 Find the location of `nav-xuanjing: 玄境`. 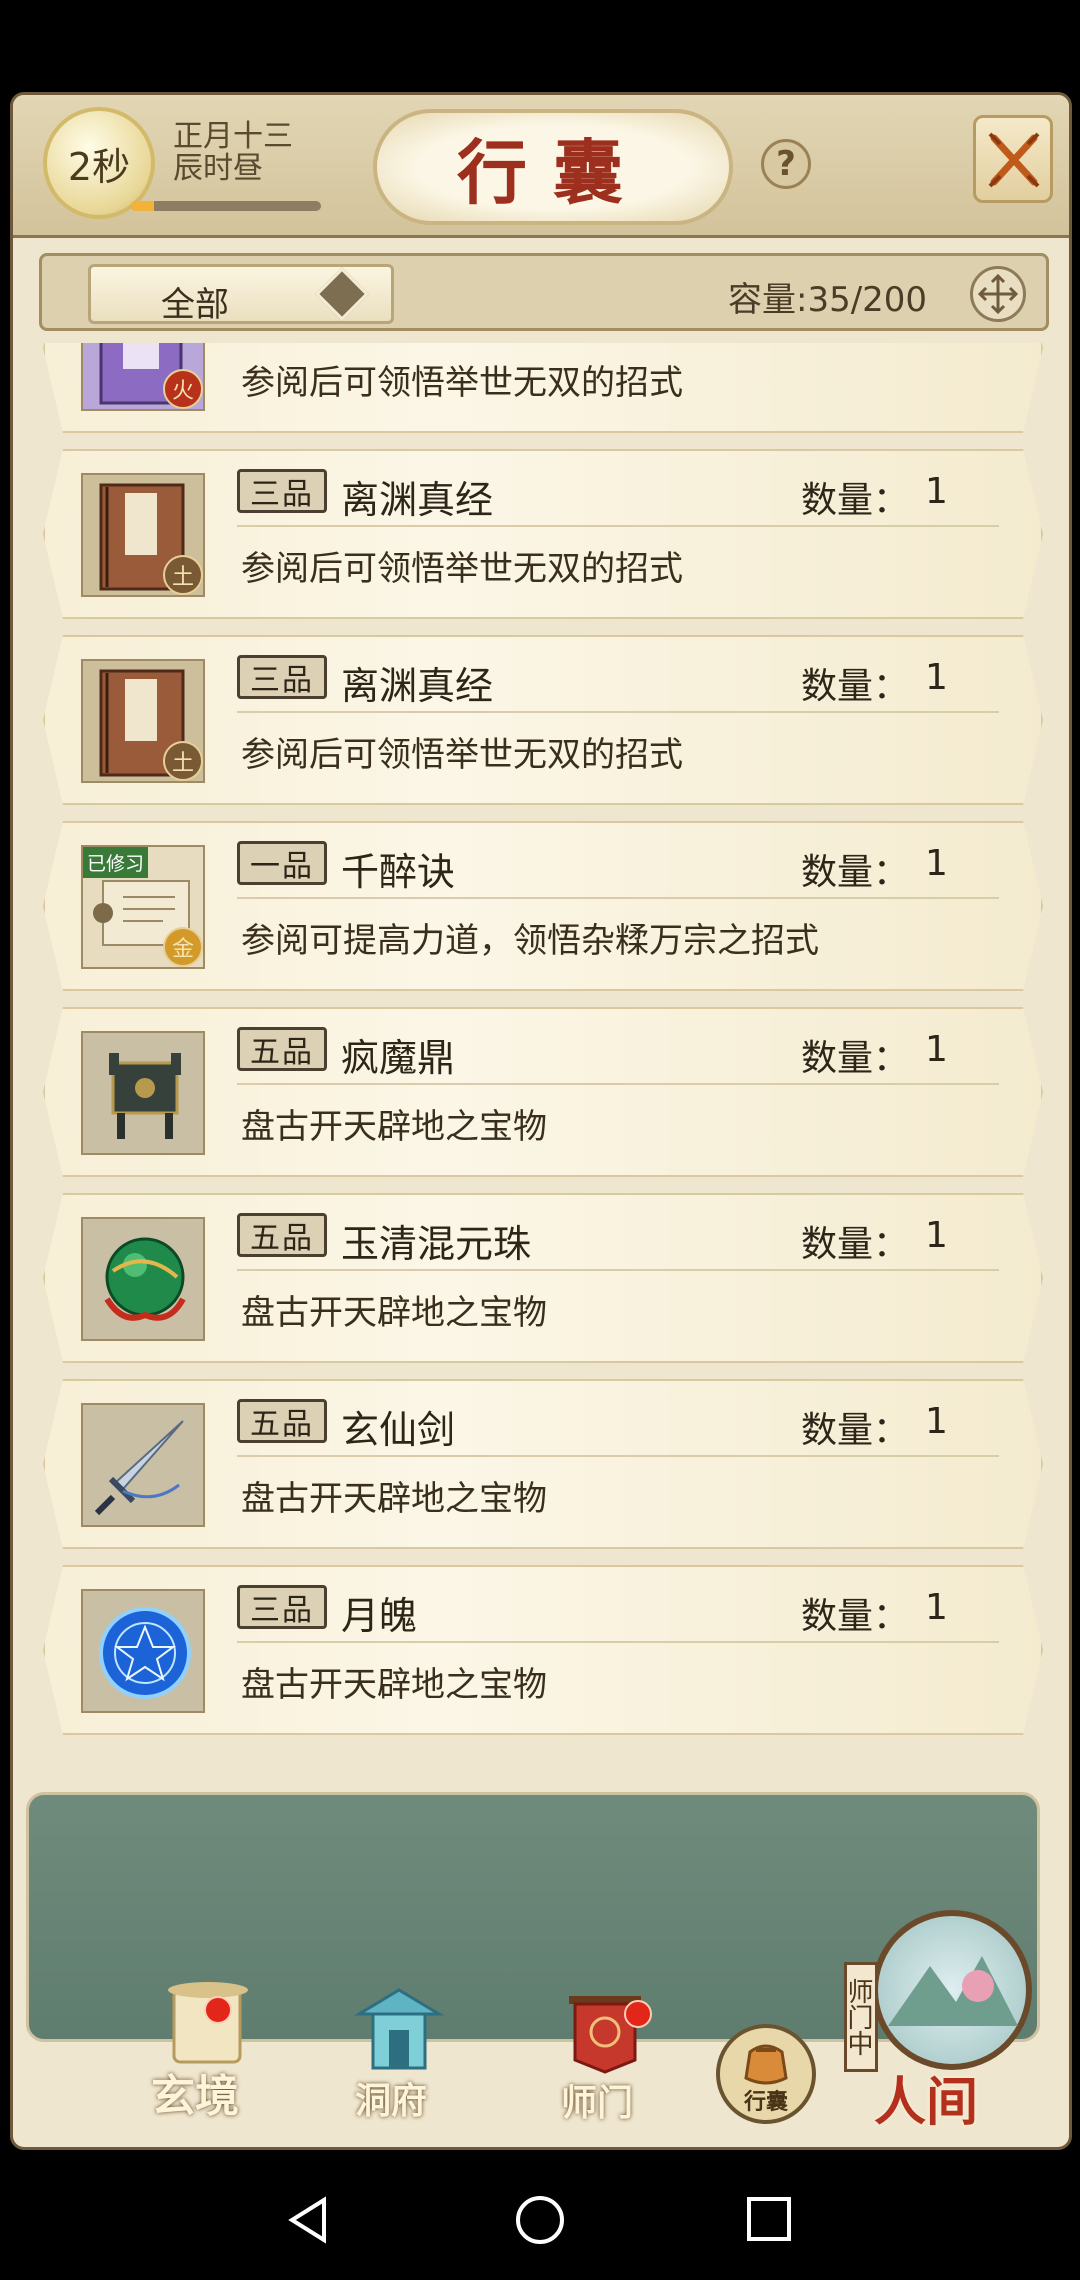

nav-xuanjing: 玄境 is located at coordinates (195, 2060).